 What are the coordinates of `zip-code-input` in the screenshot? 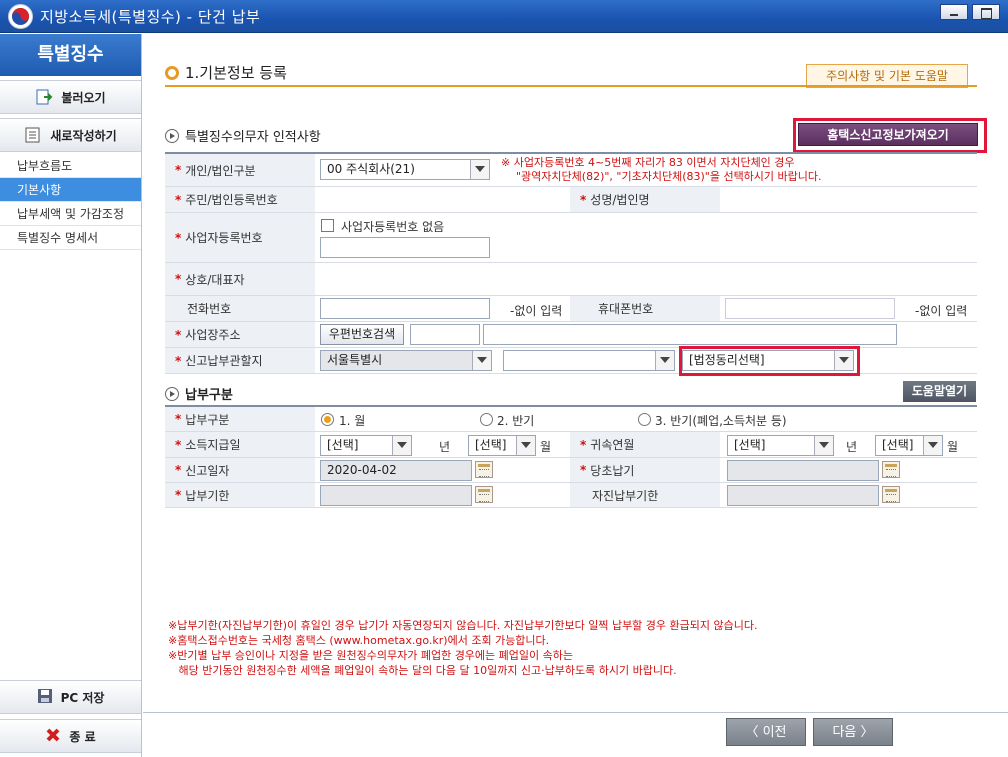 It's located at (445, 334).